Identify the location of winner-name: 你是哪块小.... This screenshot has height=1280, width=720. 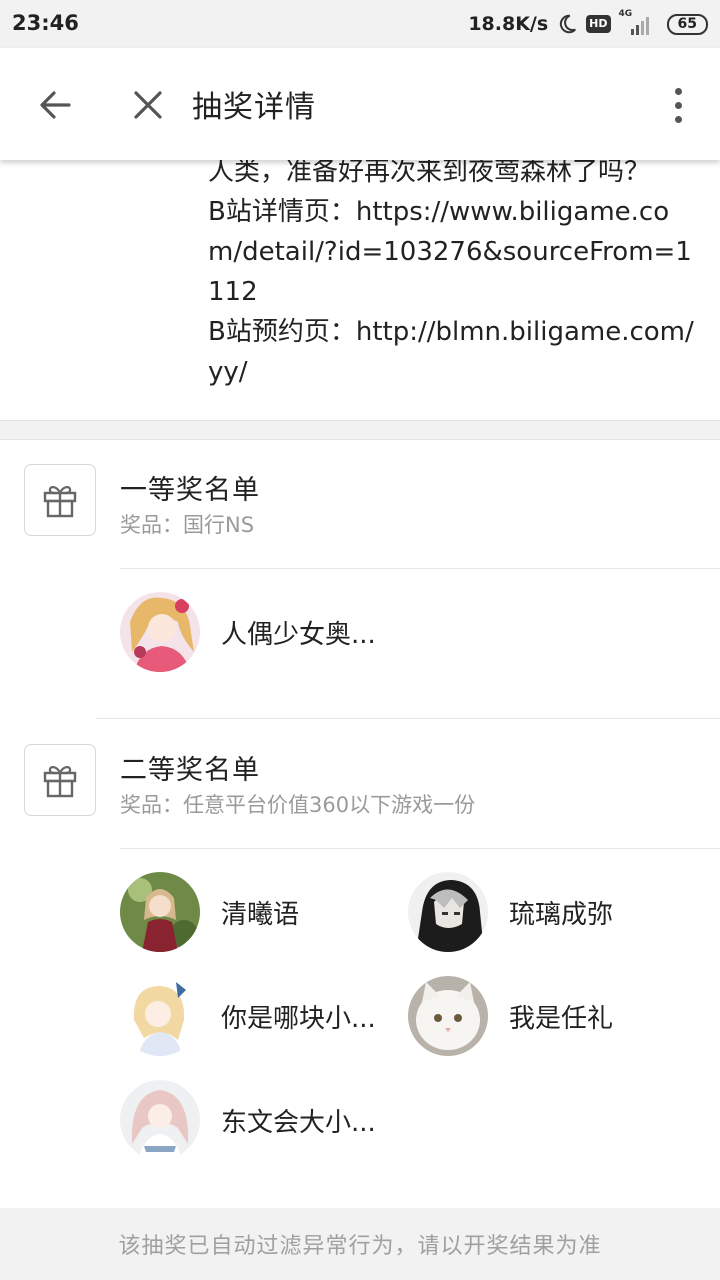
(298, 1018).